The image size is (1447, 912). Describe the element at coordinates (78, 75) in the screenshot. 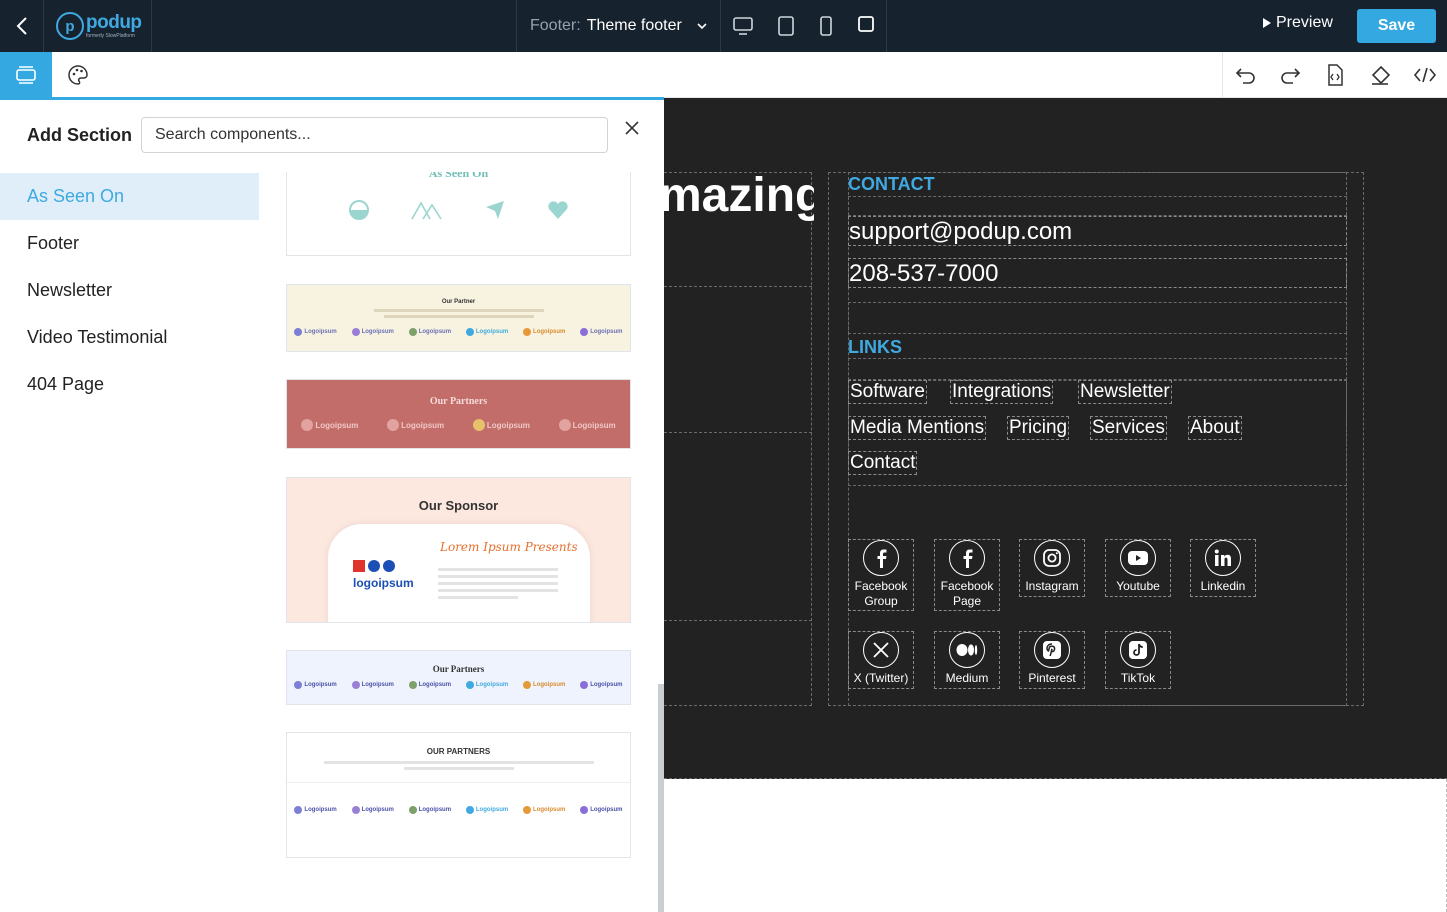

I see `theme-styles-button` at that location.